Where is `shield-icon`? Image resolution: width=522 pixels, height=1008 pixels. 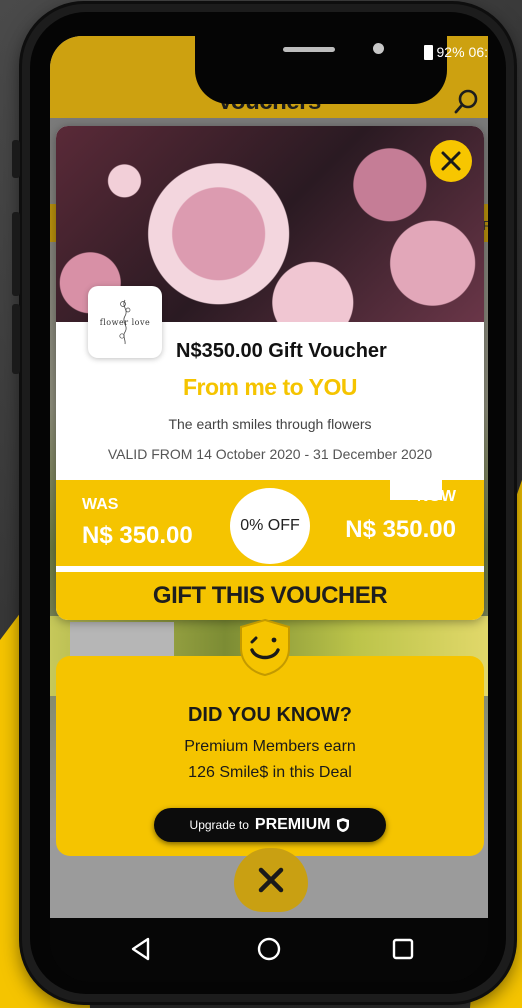
shield-icon is located at coordinates (343, 825).